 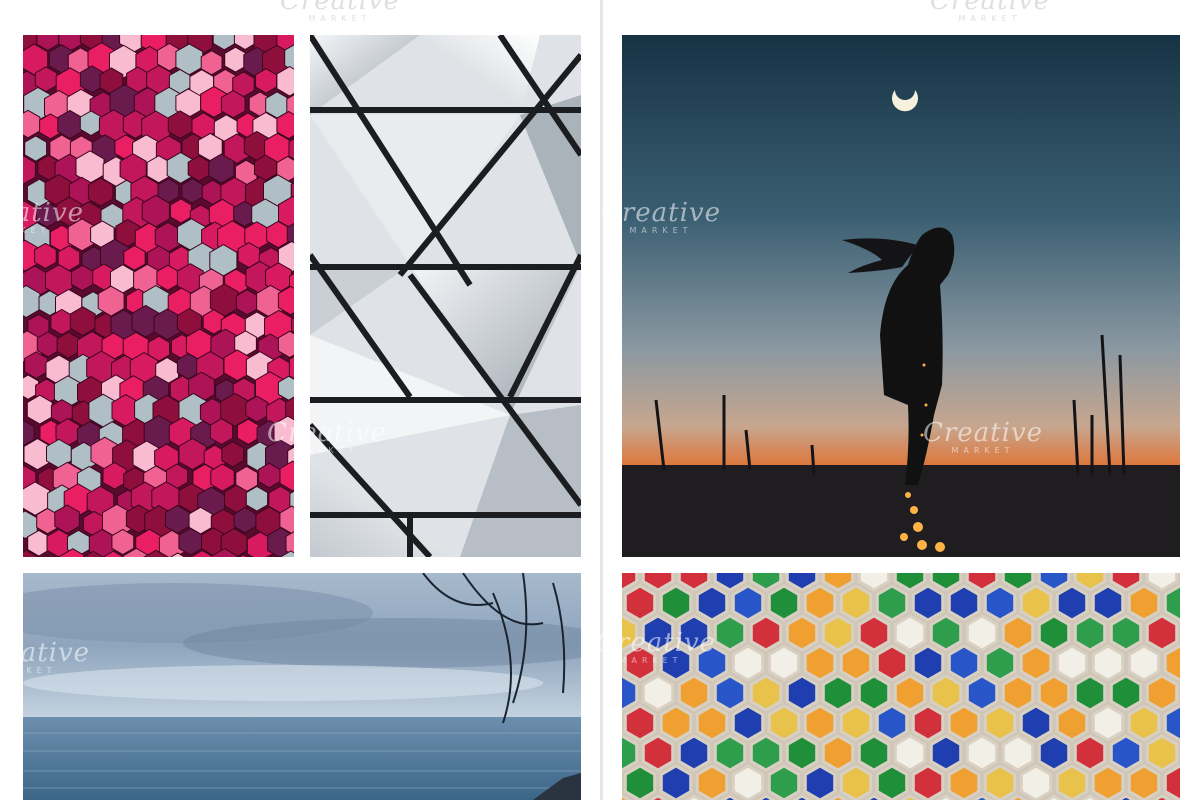 What do you see at coordinates (302, 686) in the screenshot?
I see `ocean-horizon-photo` at bounding box center [302, 686].